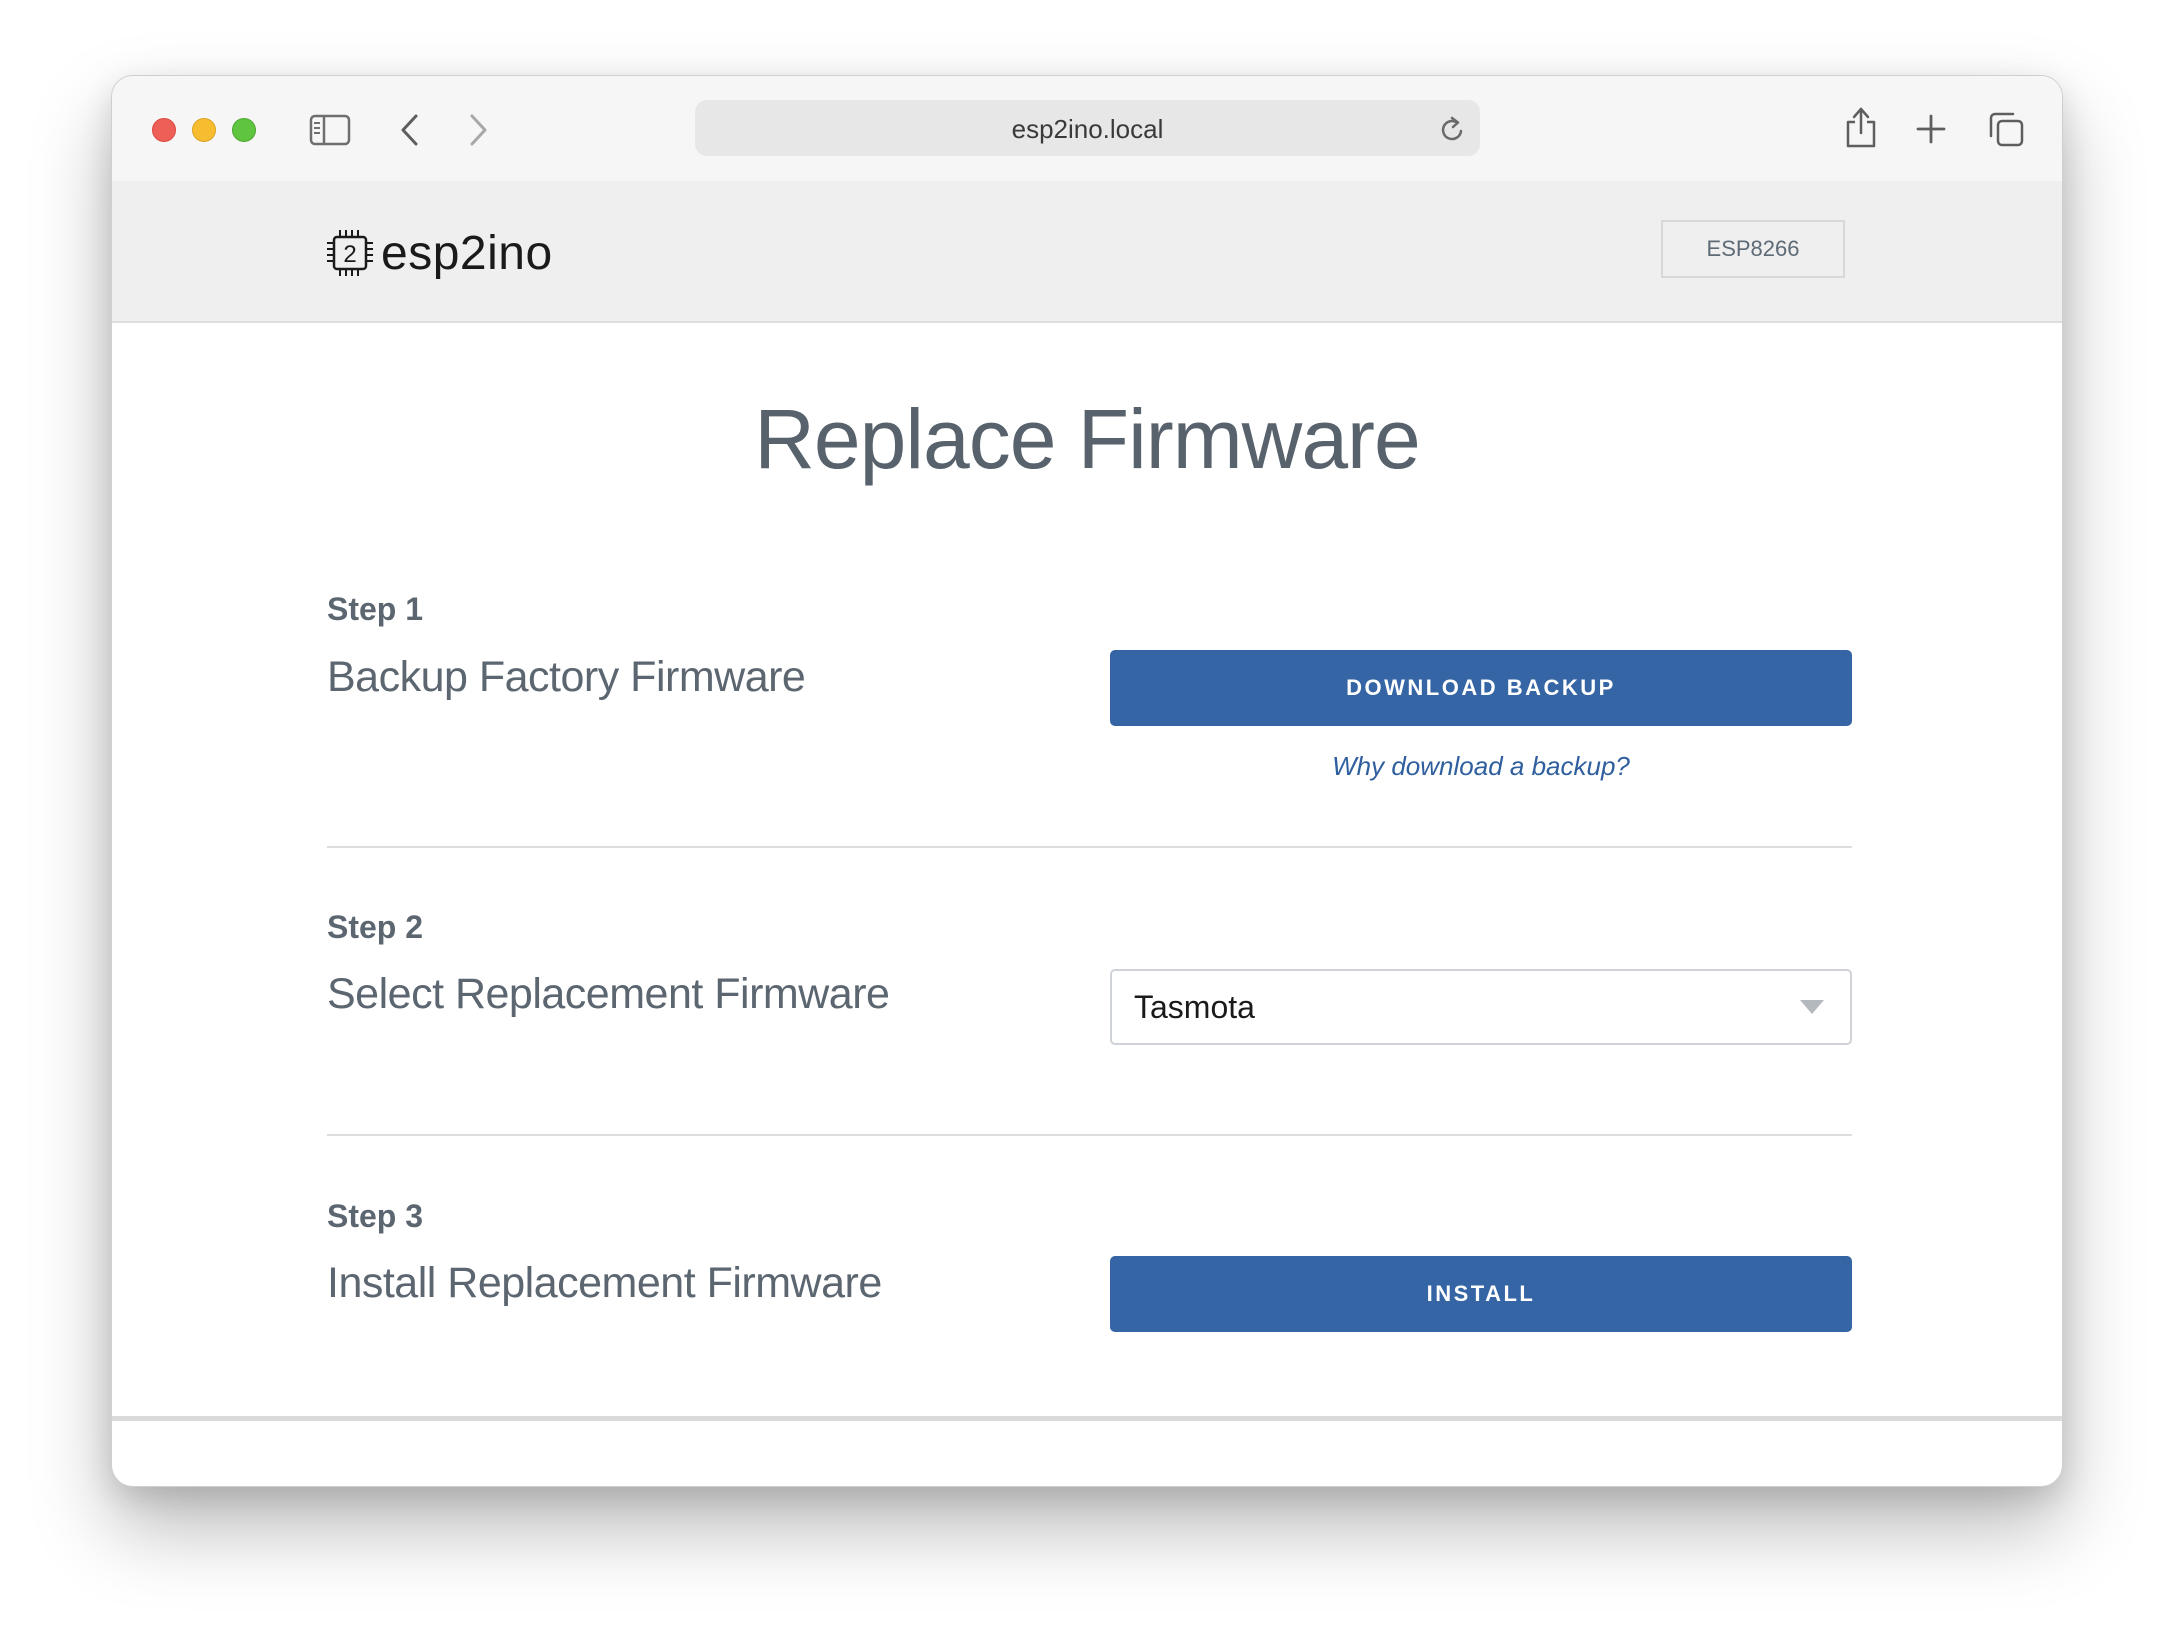 The height and width of the screenshot is (1632, 2172). Describe the element at coordinates (1481, 766) in the screenshot. I see `why-download-backup-link: Why download a backup?` at that location.